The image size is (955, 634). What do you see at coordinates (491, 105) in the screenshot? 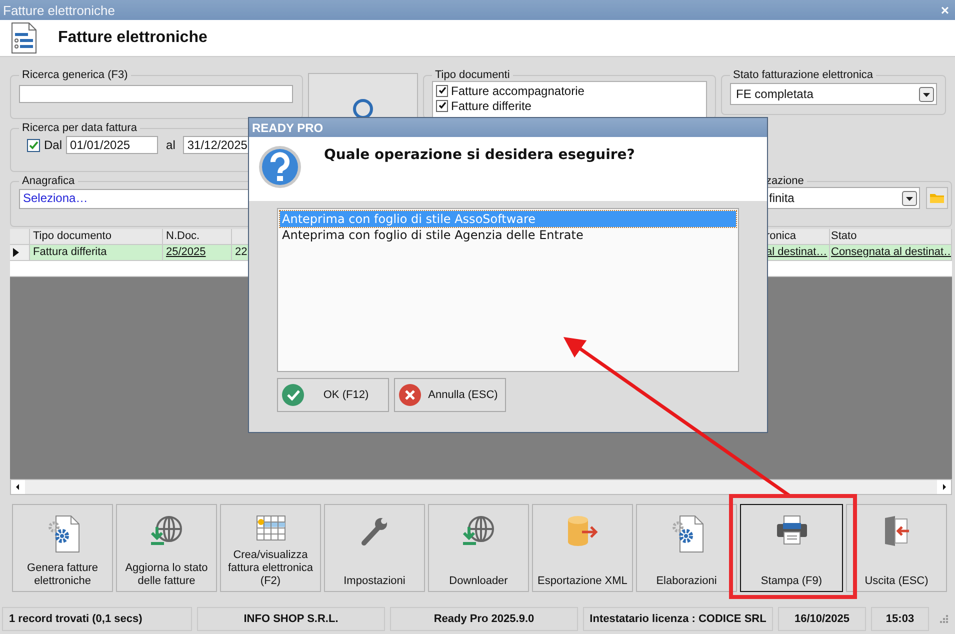
I see `checkbox-label: Fatture differite` at bounding box center [491, 105].